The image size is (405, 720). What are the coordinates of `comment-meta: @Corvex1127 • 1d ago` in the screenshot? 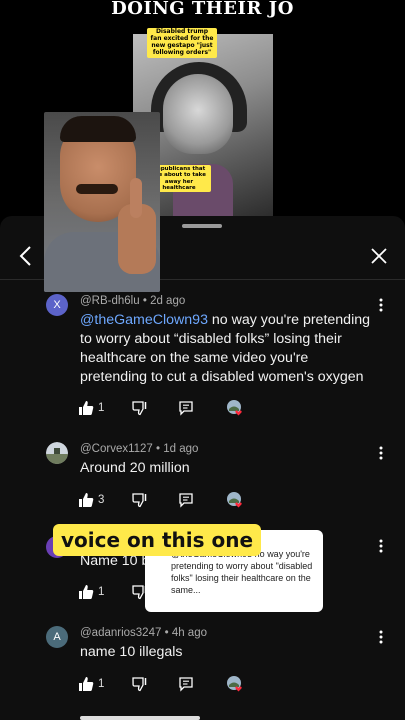 It's located at (139, 449).